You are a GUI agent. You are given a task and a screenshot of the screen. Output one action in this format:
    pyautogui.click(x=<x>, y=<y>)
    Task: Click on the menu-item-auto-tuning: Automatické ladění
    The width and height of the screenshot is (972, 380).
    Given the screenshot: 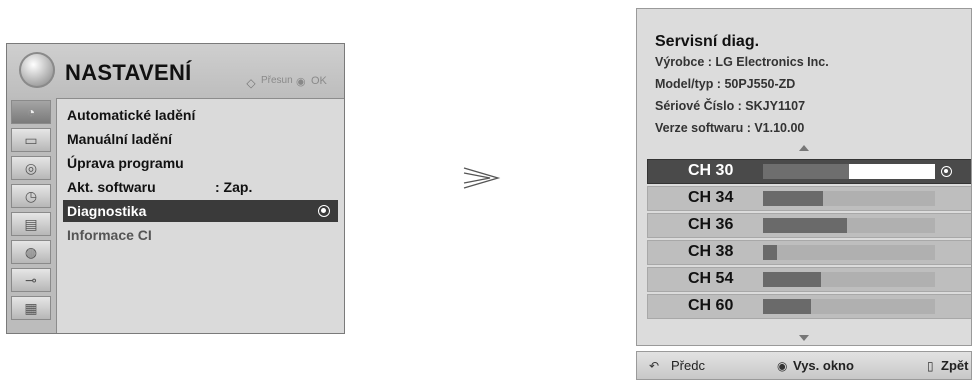 What is the action you would take?
    pyautogui.click(x=200, y=115)
    